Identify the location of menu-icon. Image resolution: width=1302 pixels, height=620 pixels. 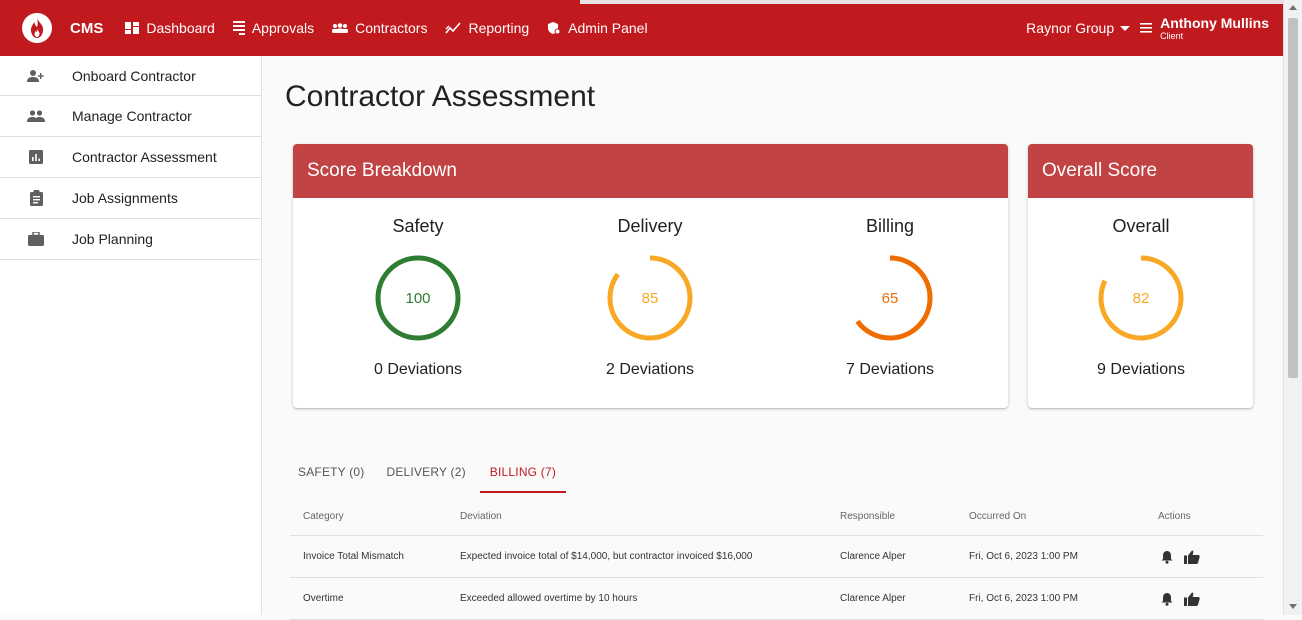
(1146, 28).